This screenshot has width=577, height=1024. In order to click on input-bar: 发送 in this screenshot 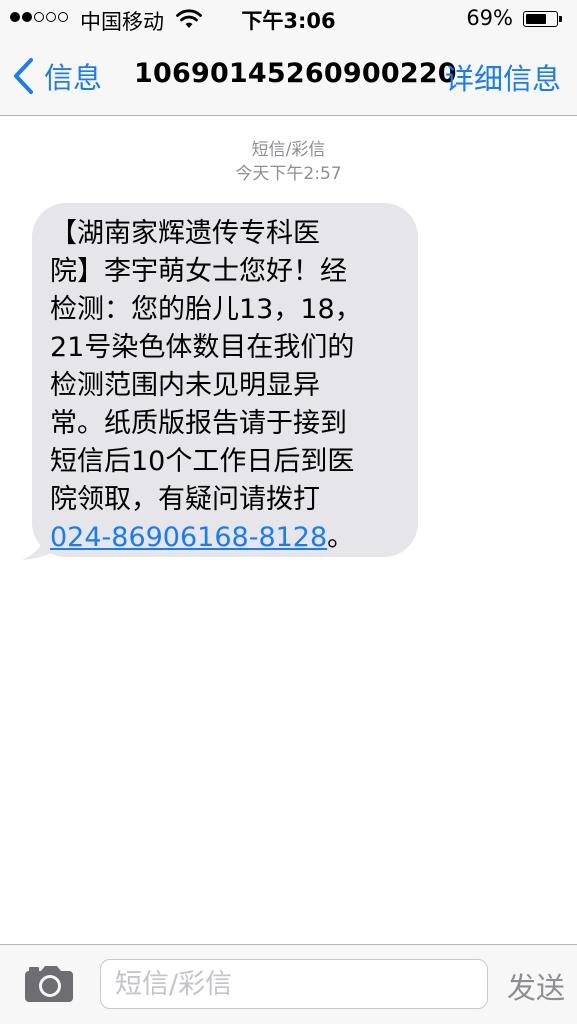, I will do `click(288, 984)`.